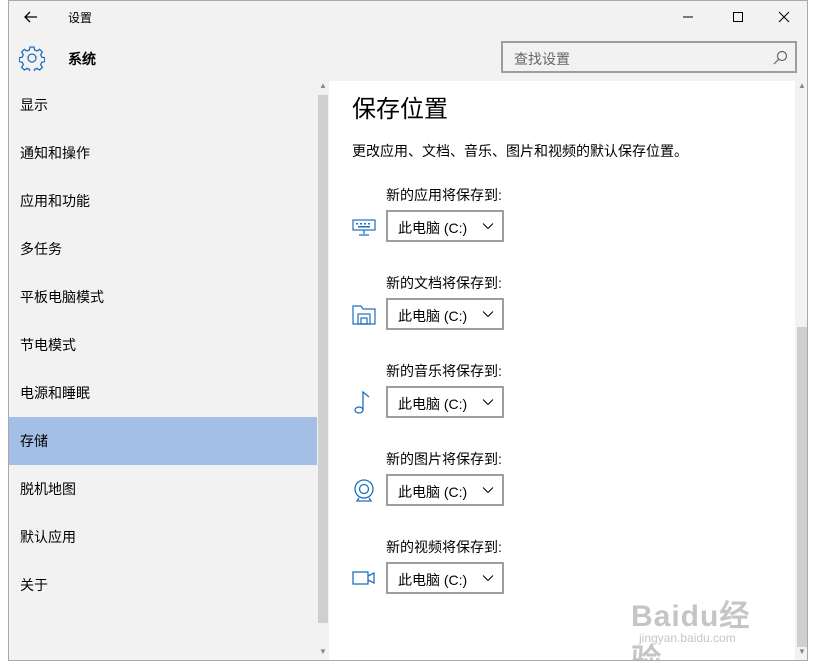 This screenshot has width=816, height=669. I want to click on page-description: 更改应用、文档、音乐、图片和视频的默认保存位置。, so click(520, 151).